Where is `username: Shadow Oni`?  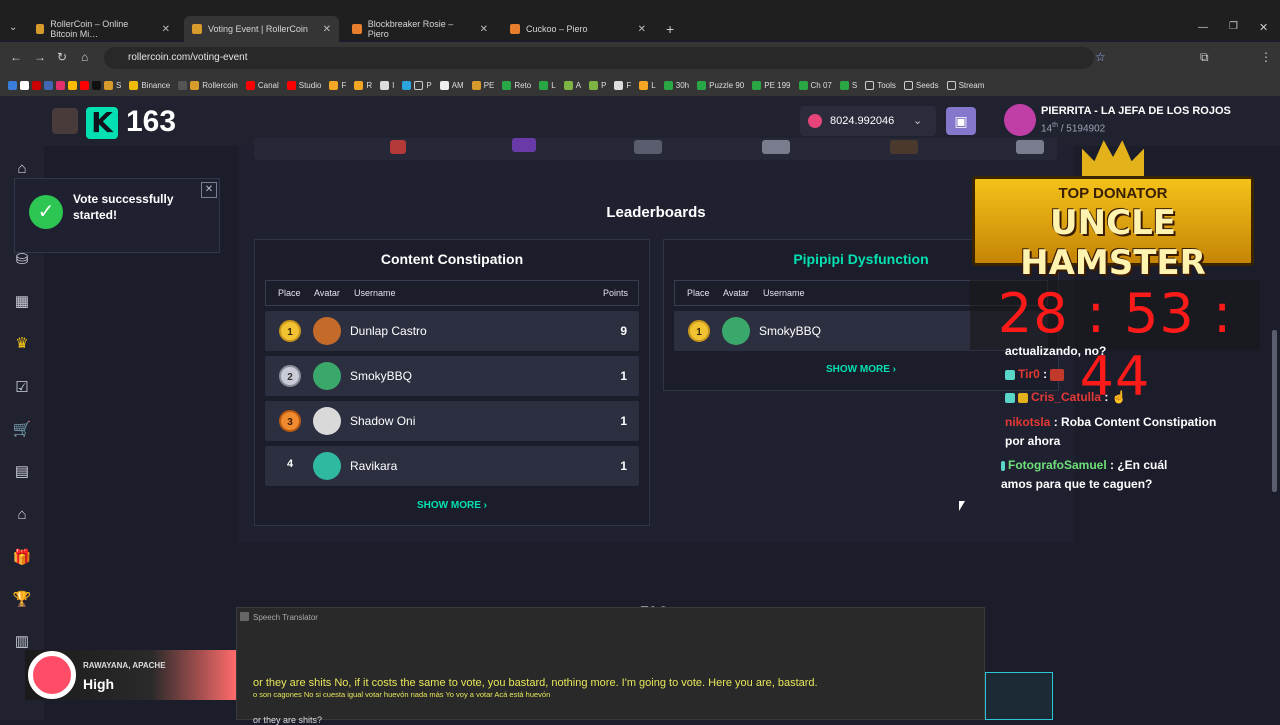 username: Shadow Oni is located at coordinates (383, 421).